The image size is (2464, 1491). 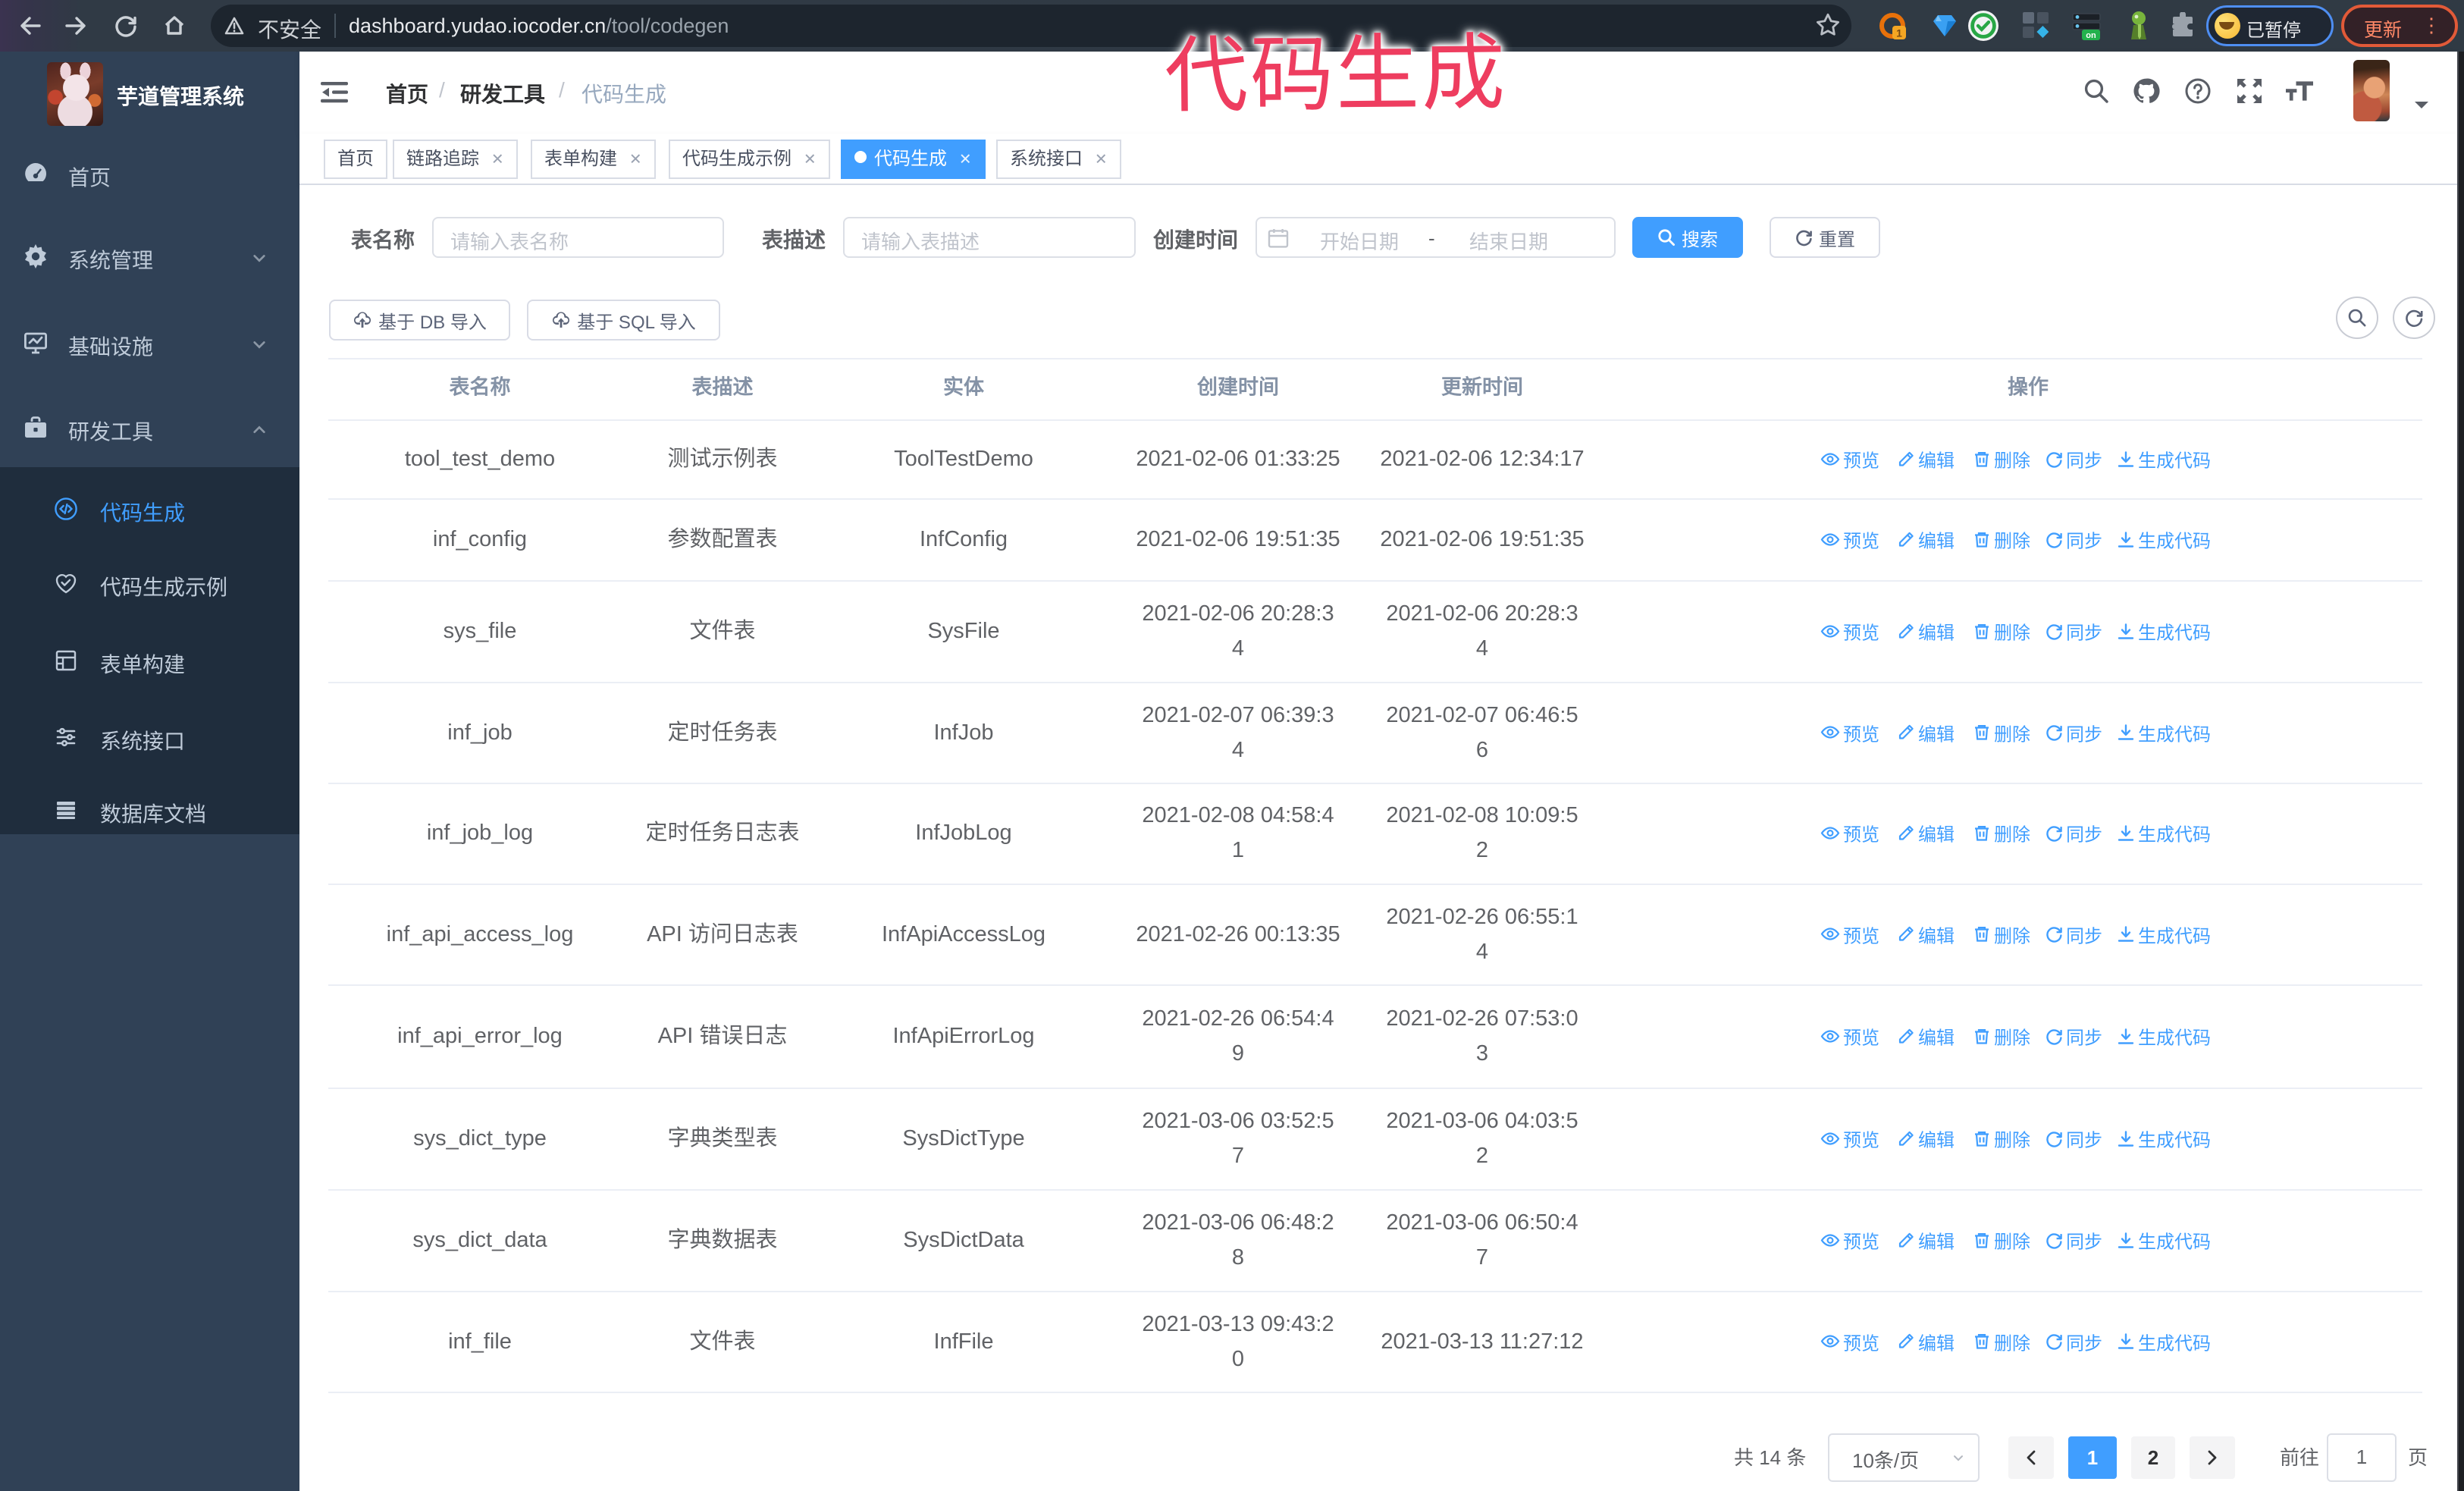 I want to click on svg-text: 1, so click(x=1899, y=33).